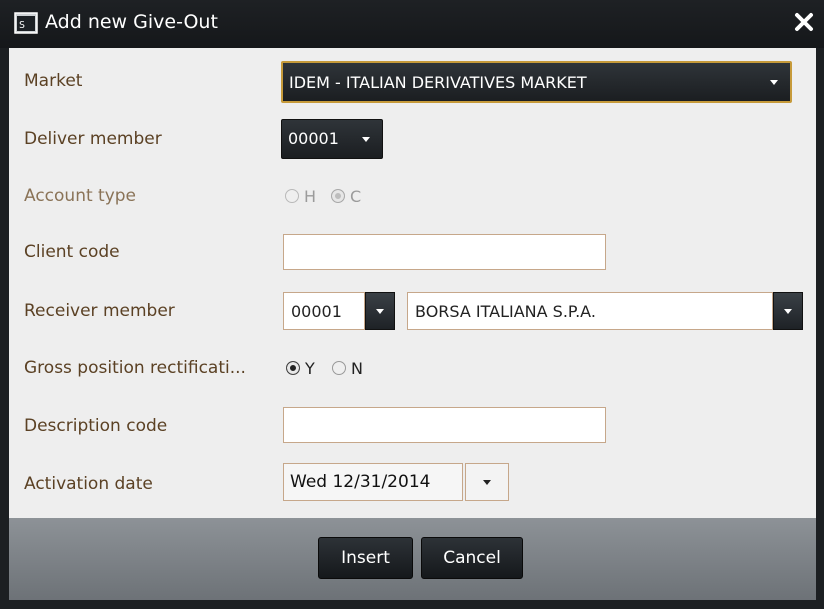  What do you see at coordinates (356, 196) in the screenshot?
I see `account-type-c-label: C` at bounding box center [356, 196].